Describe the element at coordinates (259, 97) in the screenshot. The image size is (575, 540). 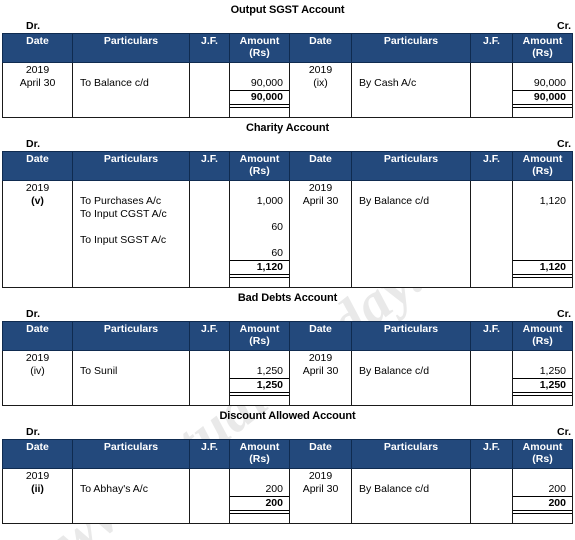
I see `debit-amount-total: 90,000` at that location.